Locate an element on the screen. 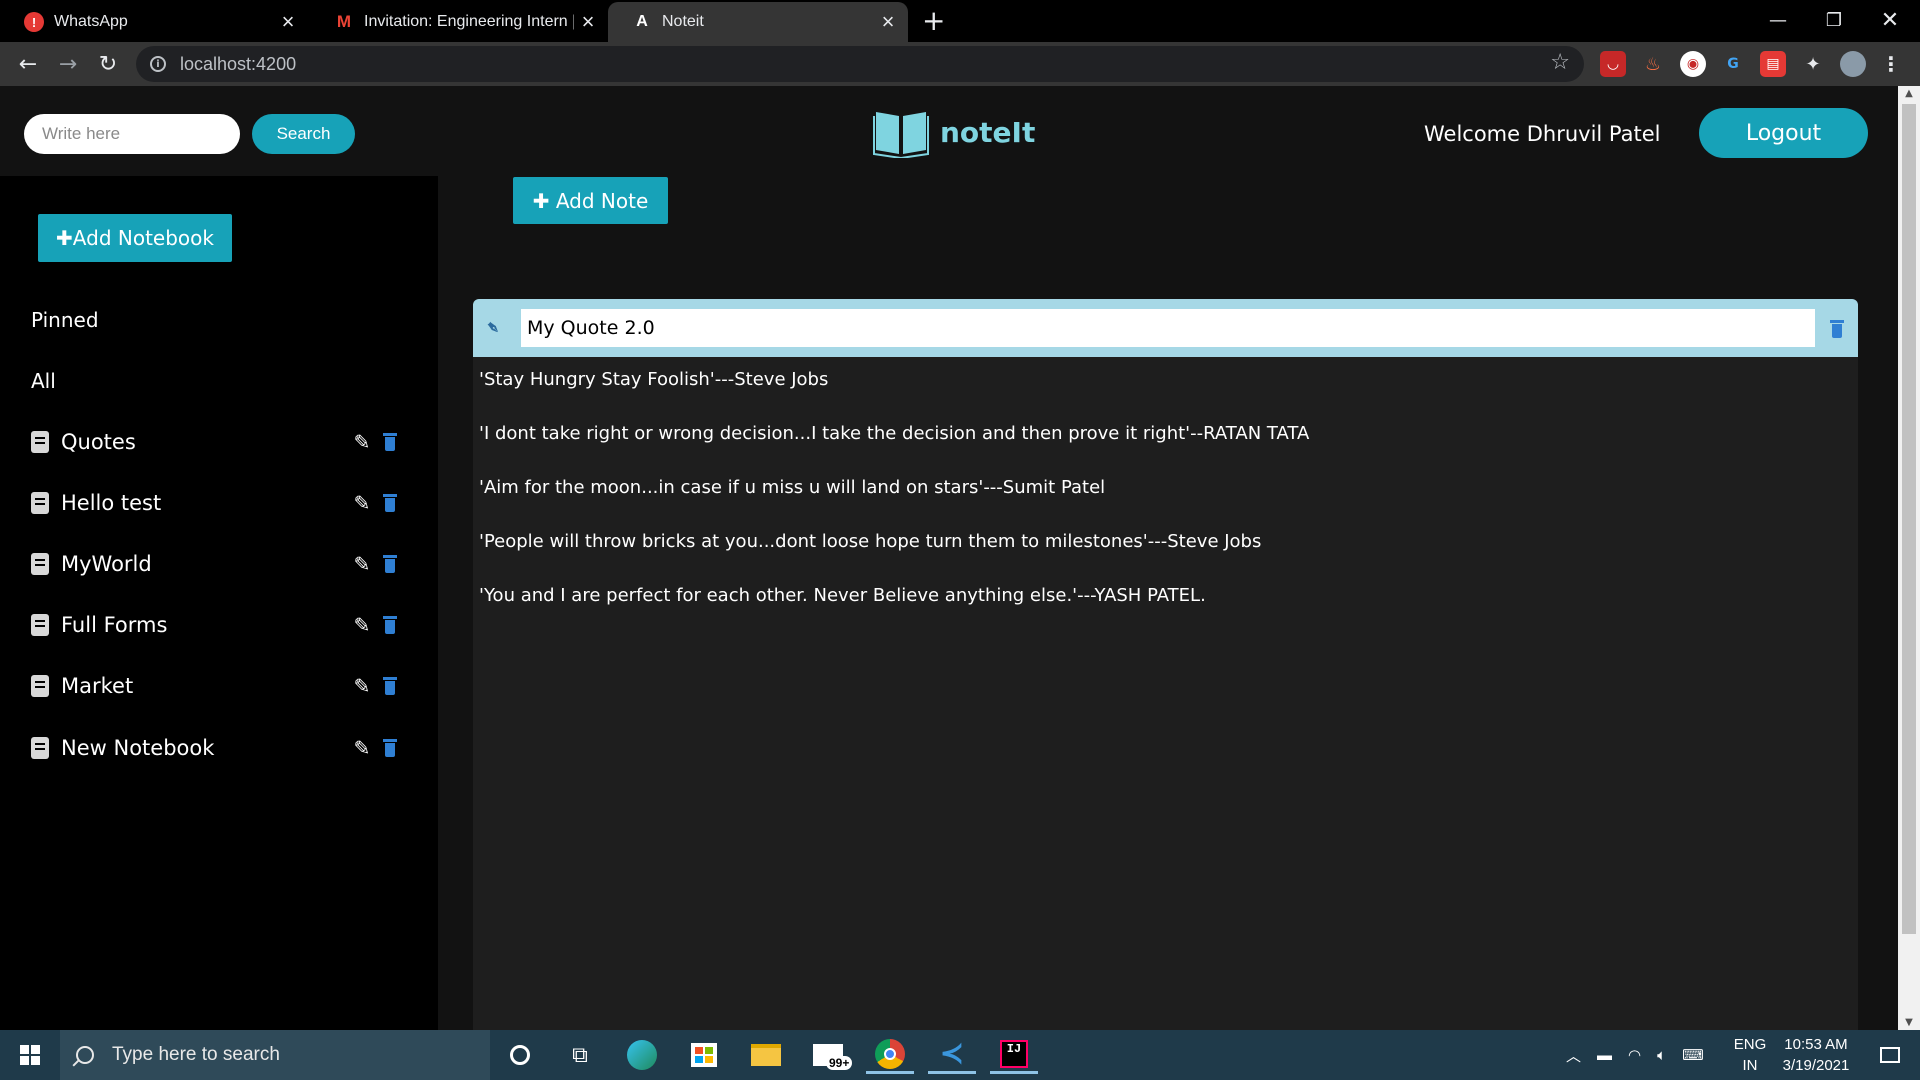 Image resolution: width=1920 pixels, height=1080 pixels. sidebar-item-all: All is located at coordinates (43, 381).